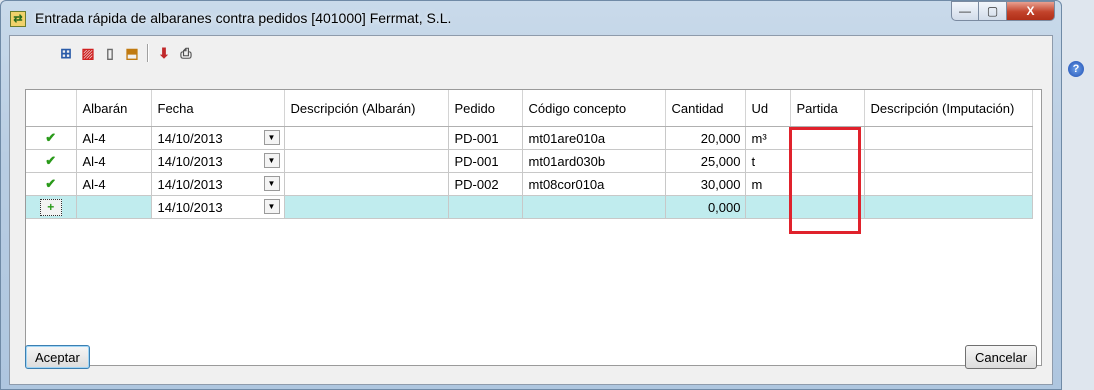 The width and height of the screenshot is (1094, 390). What do you see at coordinates (88, 53) in the screenshot?
I see `delete-row-icon: ▨` at bounding box center [88, 53].